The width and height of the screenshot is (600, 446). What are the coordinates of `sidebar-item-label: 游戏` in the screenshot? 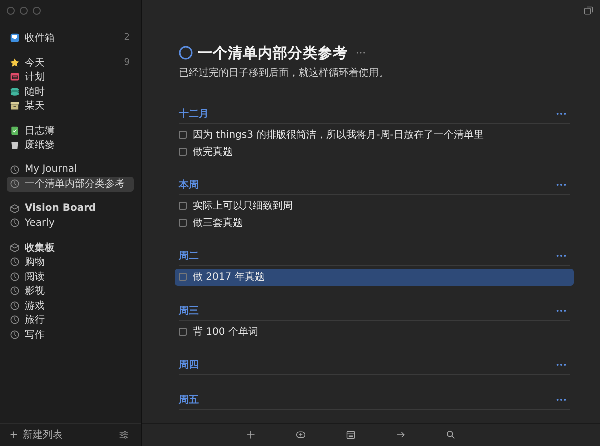 It's located at (35, 306).